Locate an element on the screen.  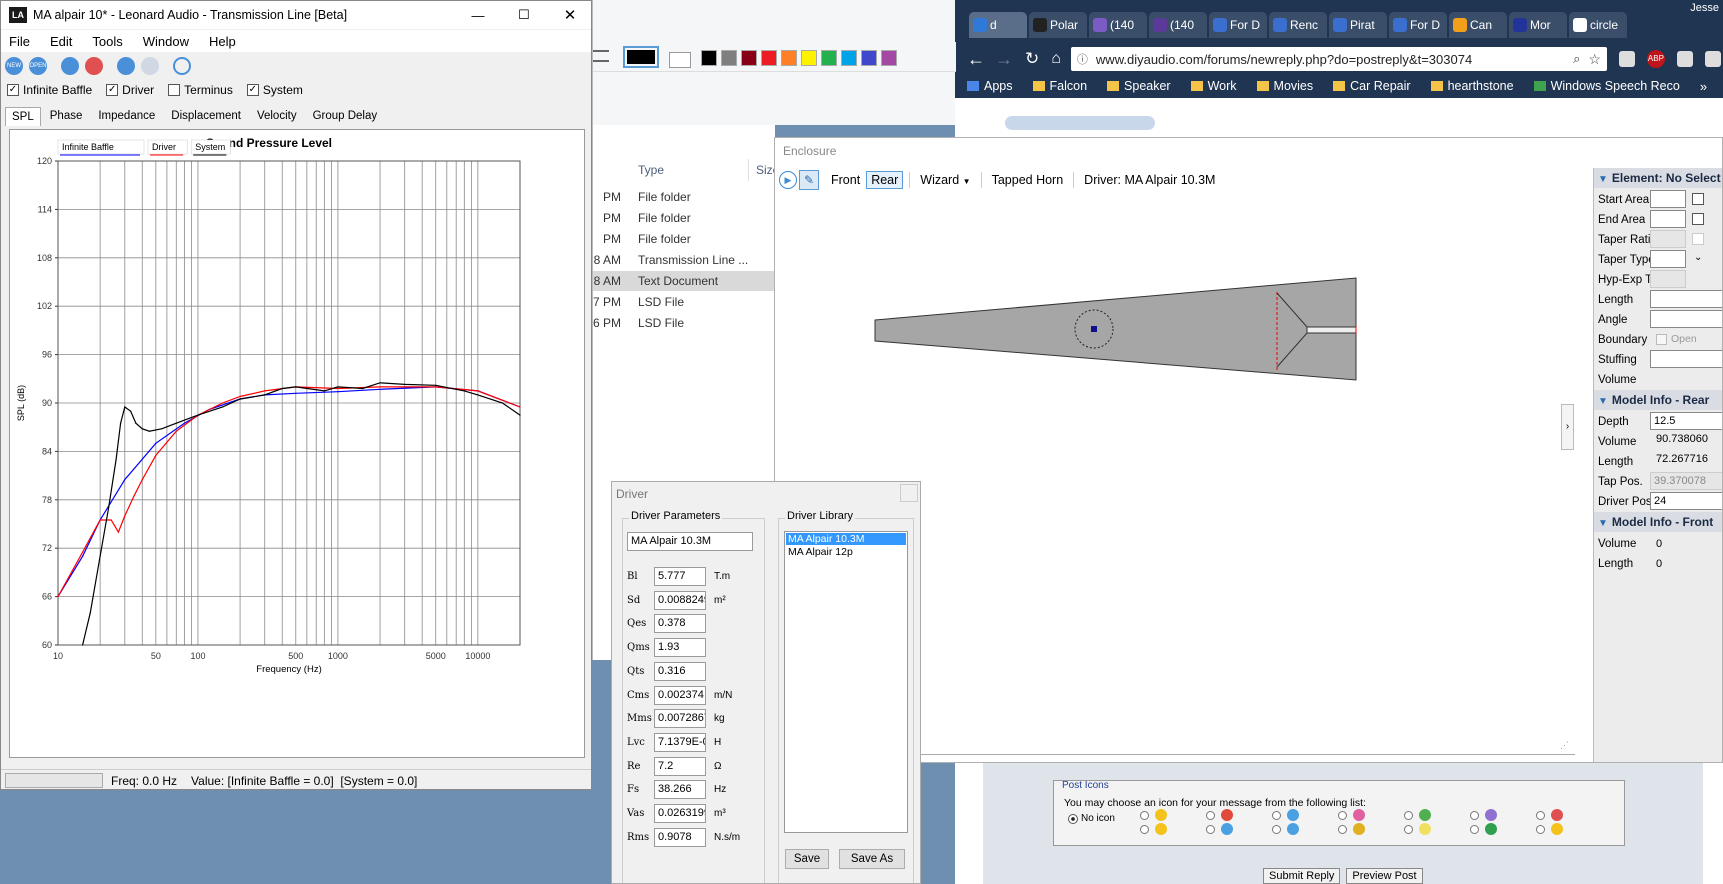
param-field-qts: 0.316 is located at coordinates (680, 671).